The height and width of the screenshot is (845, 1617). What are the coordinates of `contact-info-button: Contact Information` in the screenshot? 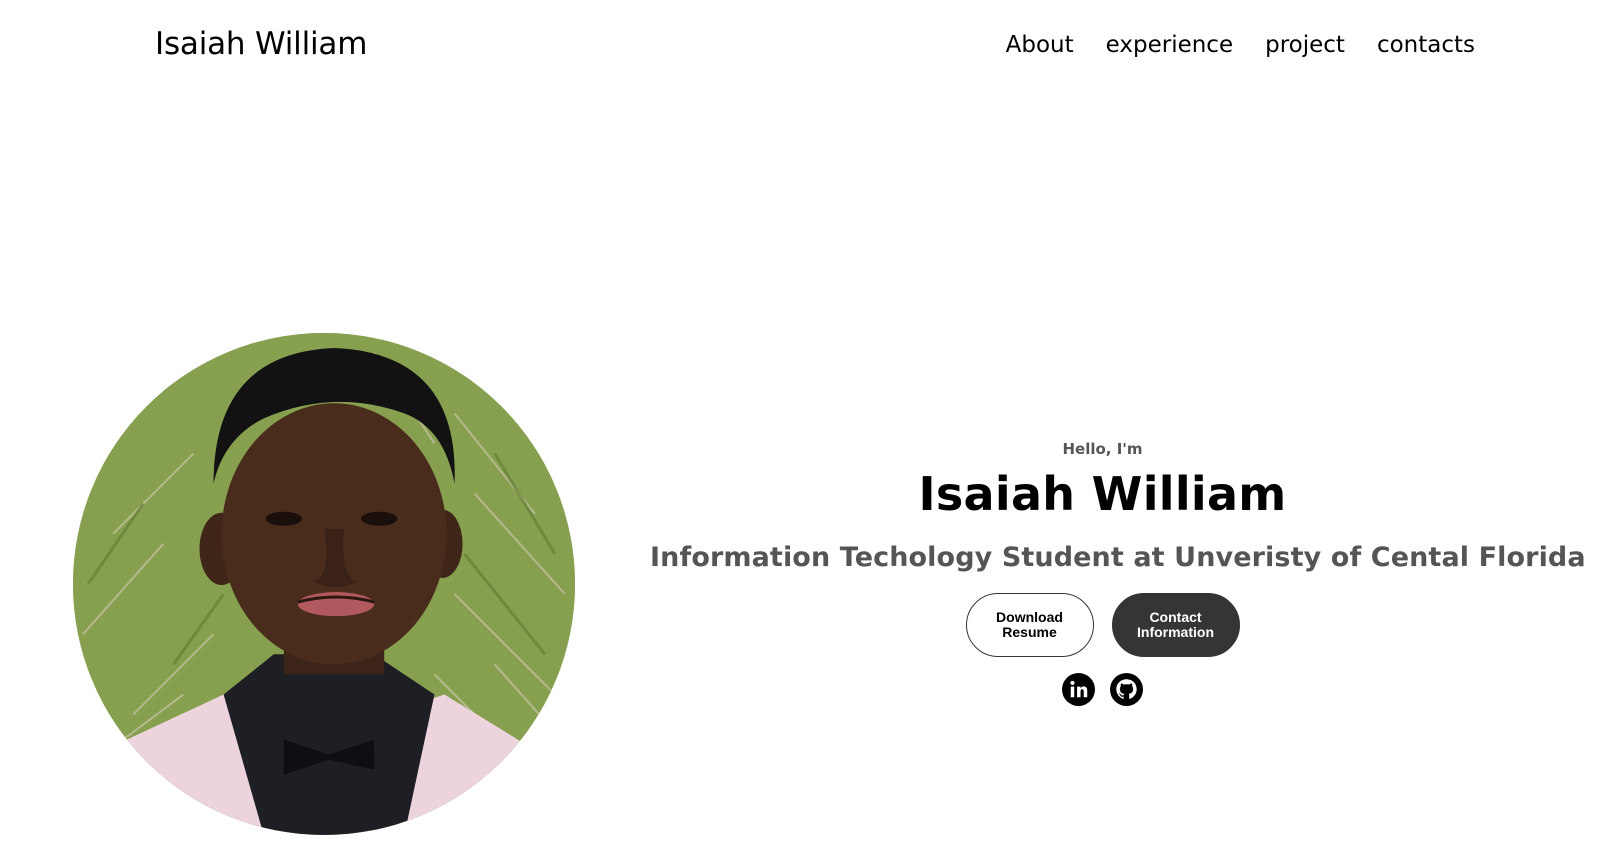 It's located at (1175, 625).